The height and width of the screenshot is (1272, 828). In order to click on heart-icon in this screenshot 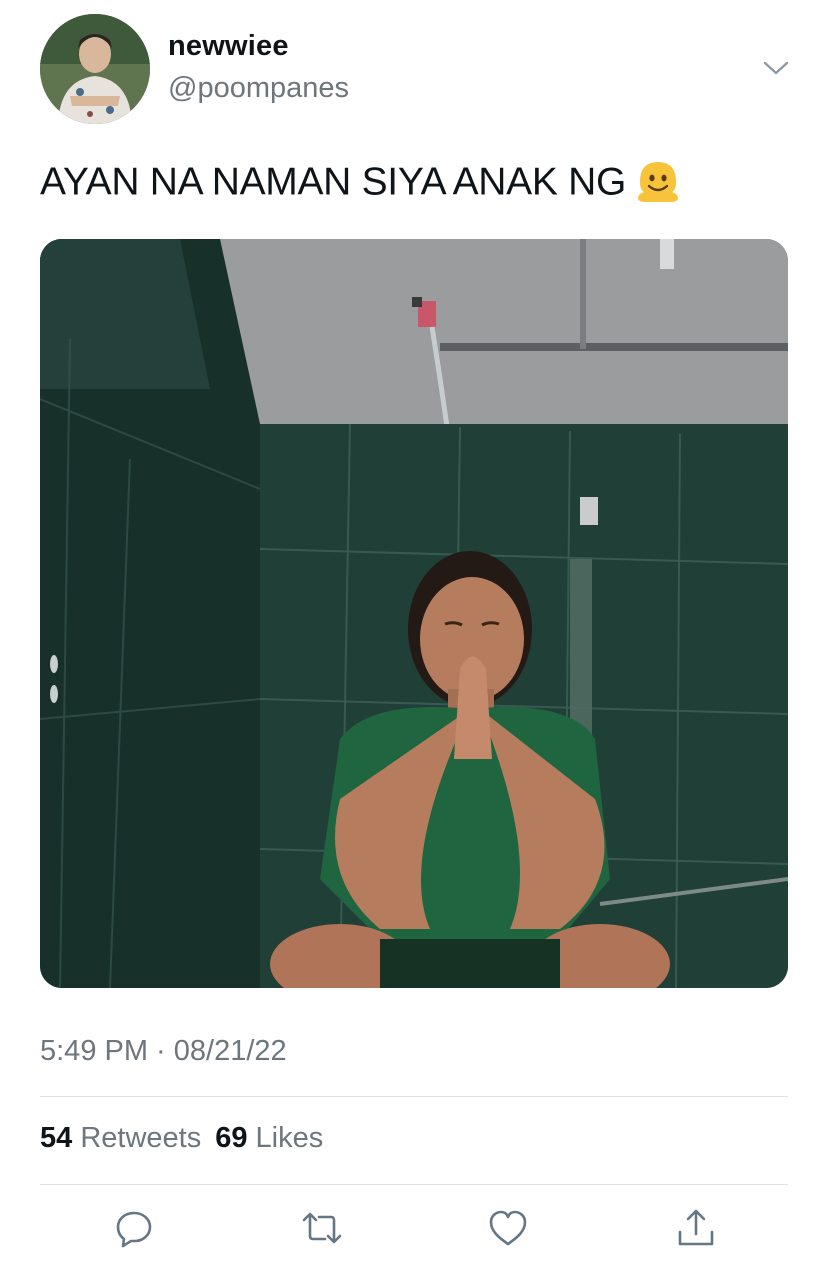, I will do `click(508, 1228)`.